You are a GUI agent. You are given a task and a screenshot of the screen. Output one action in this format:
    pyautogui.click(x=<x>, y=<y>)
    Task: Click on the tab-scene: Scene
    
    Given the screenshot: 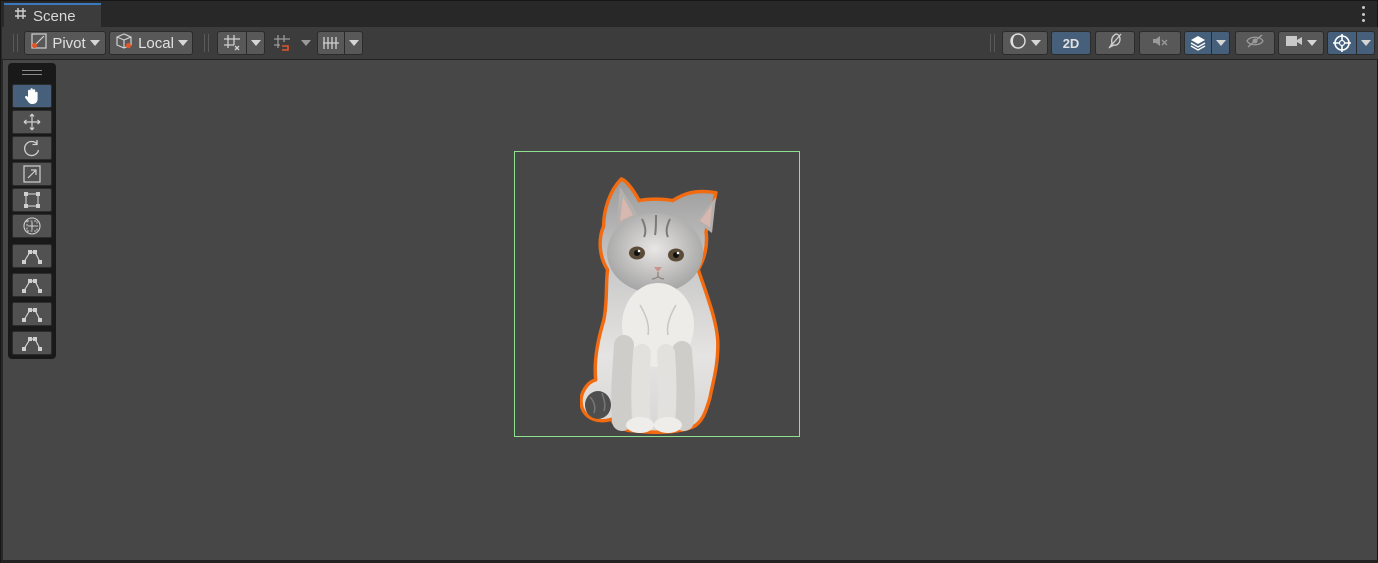 What is the action you would take?
    pyautogui.click(x=52, y=15)
    